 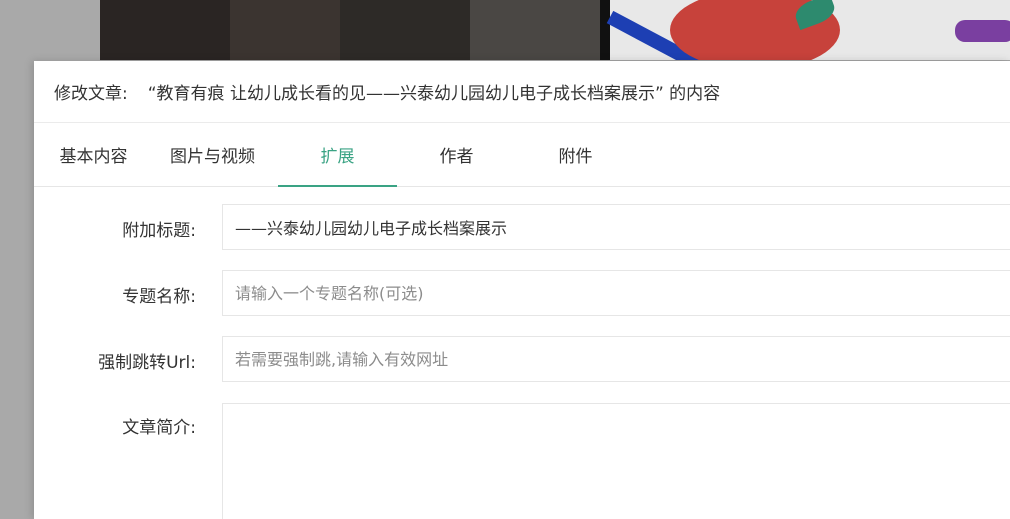 I want to click on tab-bar: 基本内容 图片与视频 扩展 作者 附件, so click(x=522, y=155).